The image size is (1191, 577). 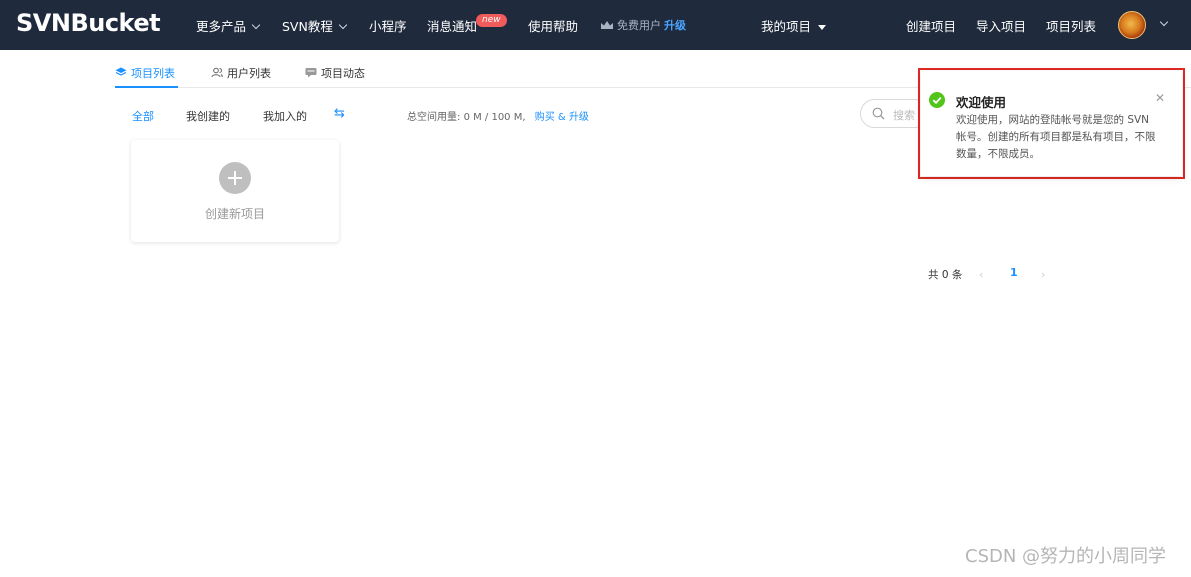 I want to click on nav-svn-tutorial: SVN教程, so click(x=315, y=25).